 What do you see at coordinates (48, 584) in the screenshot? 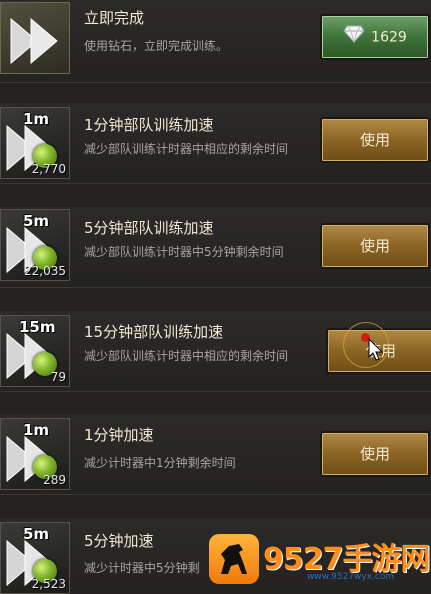
I see `item-count: 2,523` at bounding box center [48, 584].